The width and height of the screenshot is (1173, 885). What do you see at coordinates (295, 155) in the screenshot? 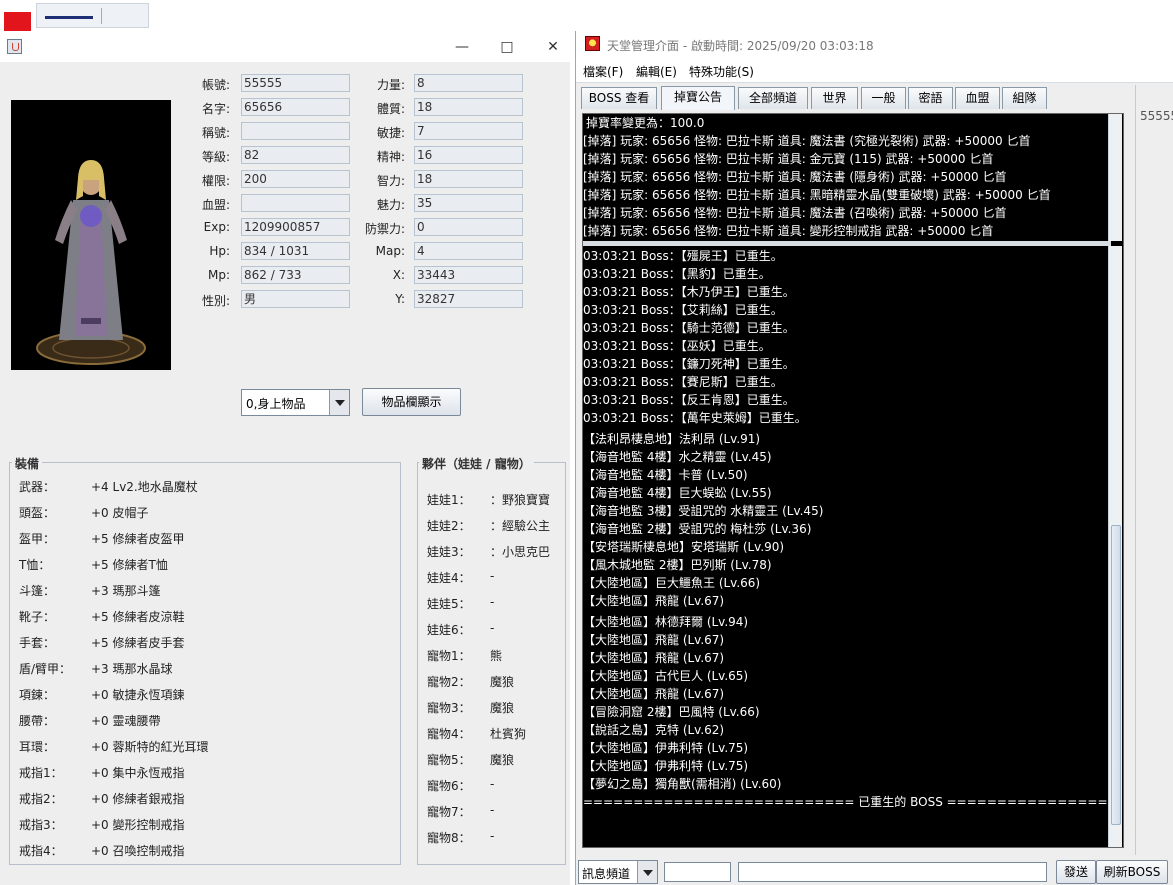
I see `level-field: 82` at bounding box center [295, 155].